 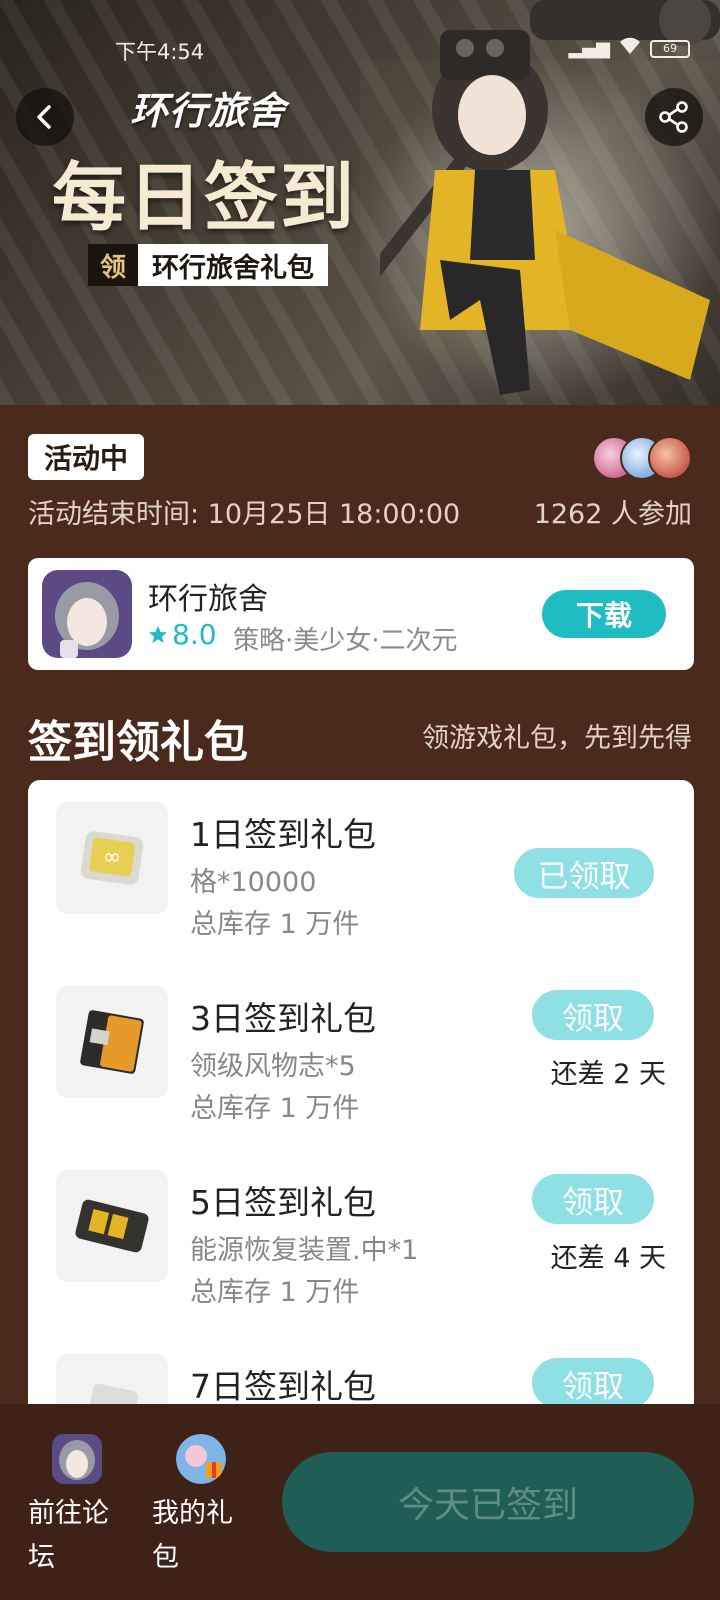 I want to click on gift-name: 7日签到礼包, so click(x=283, y=1386).